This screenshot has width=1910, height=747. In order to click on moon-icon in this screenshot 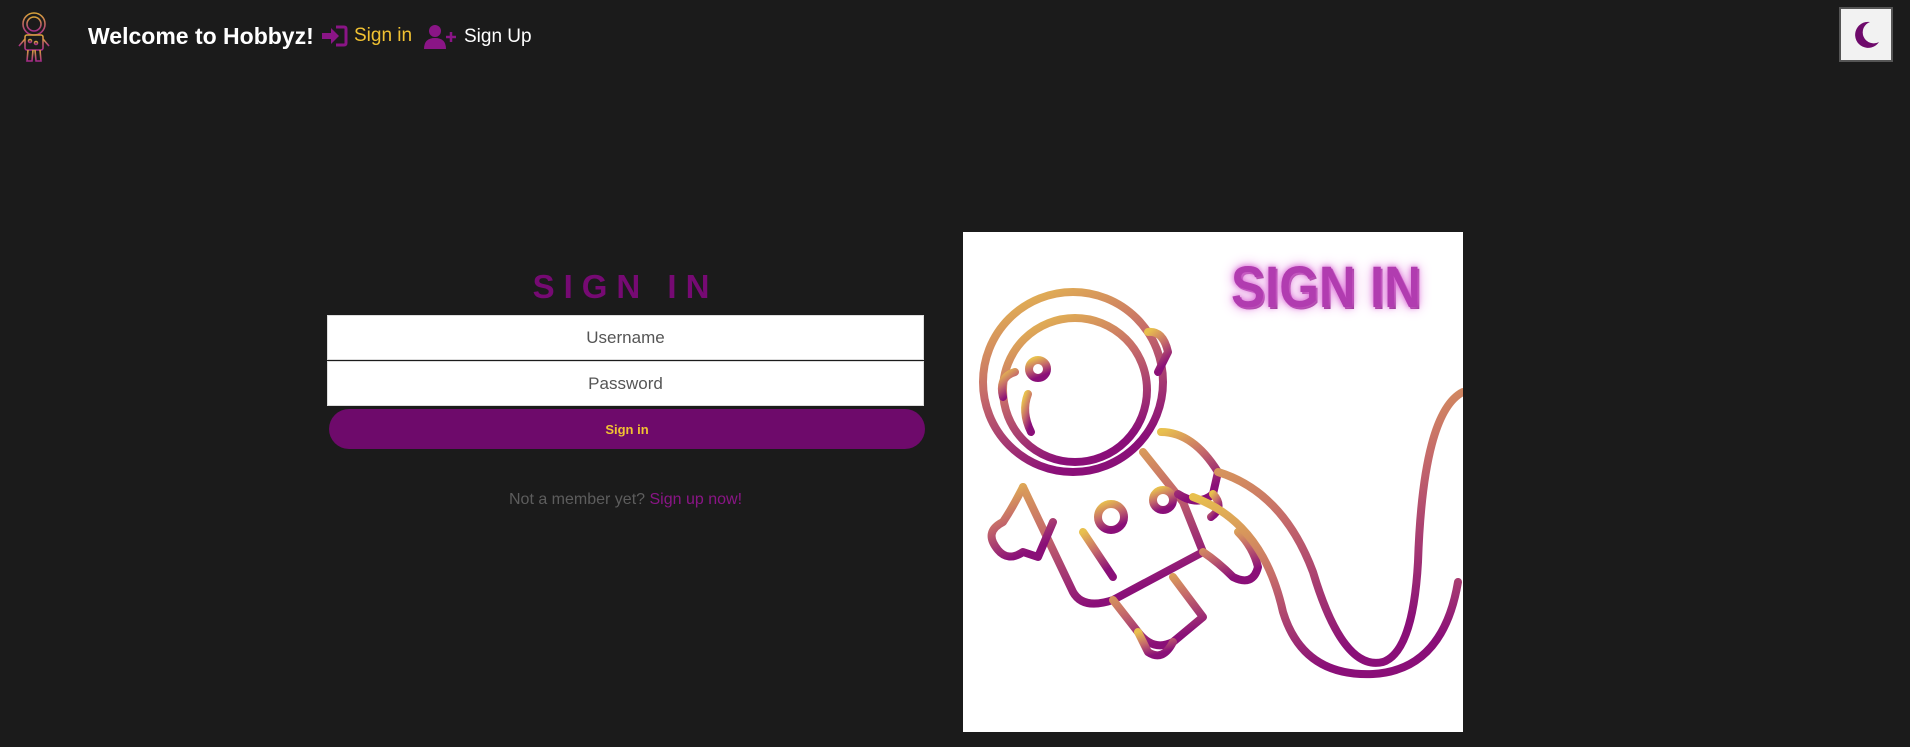, I will do `click(1867, 34)`.